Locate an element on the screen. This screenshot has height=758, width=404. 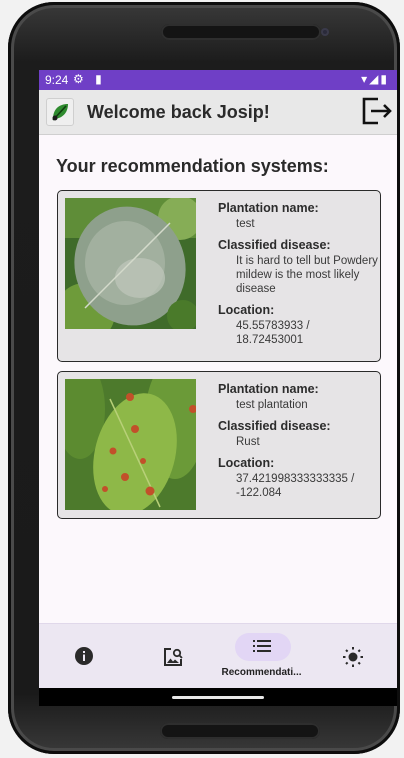
nav-item-image-search is located at coordinates (172, 656).